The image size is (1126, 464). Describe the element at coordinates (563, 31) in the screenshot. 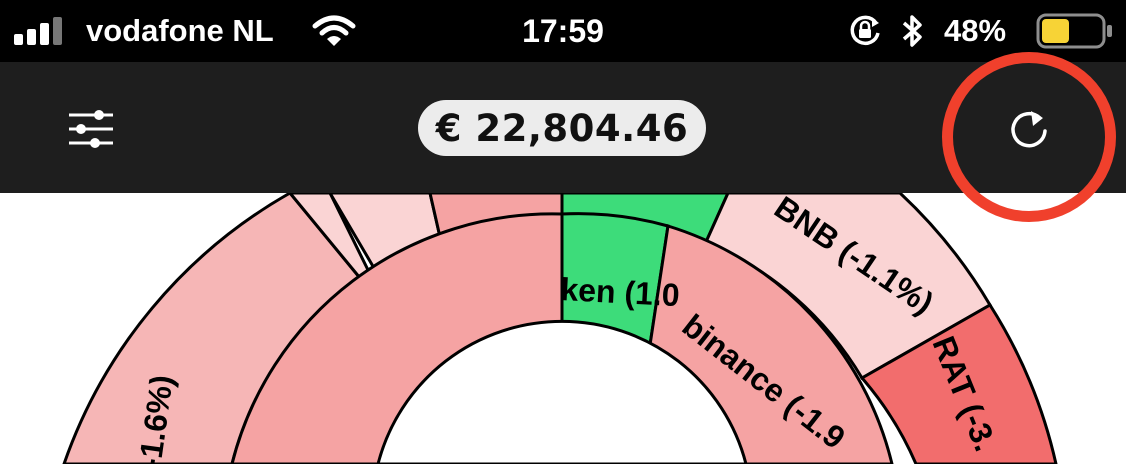

I see `status-bar: vodafone NL 17:59 48%` at that location.